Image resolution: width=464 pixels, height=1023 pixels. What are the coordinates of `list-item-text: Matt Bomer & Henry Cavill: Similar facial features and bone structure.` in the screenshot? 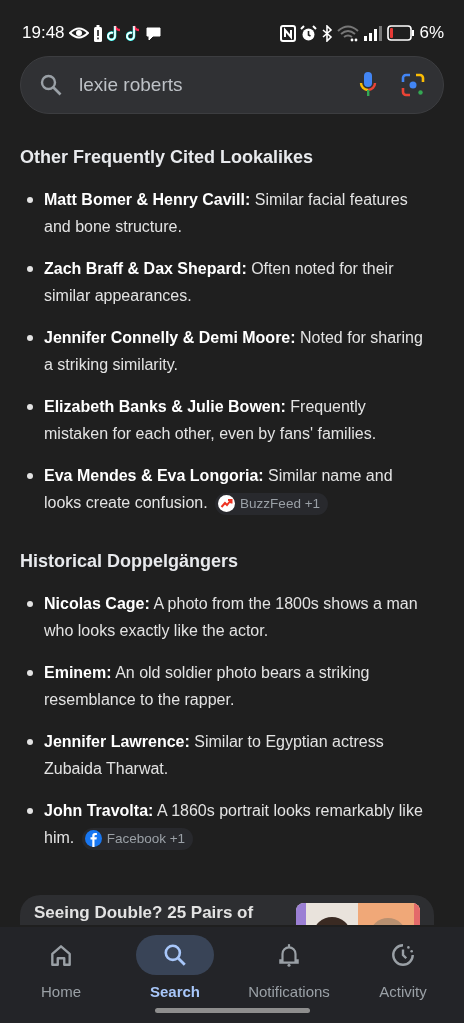 It's located at (226, 213).